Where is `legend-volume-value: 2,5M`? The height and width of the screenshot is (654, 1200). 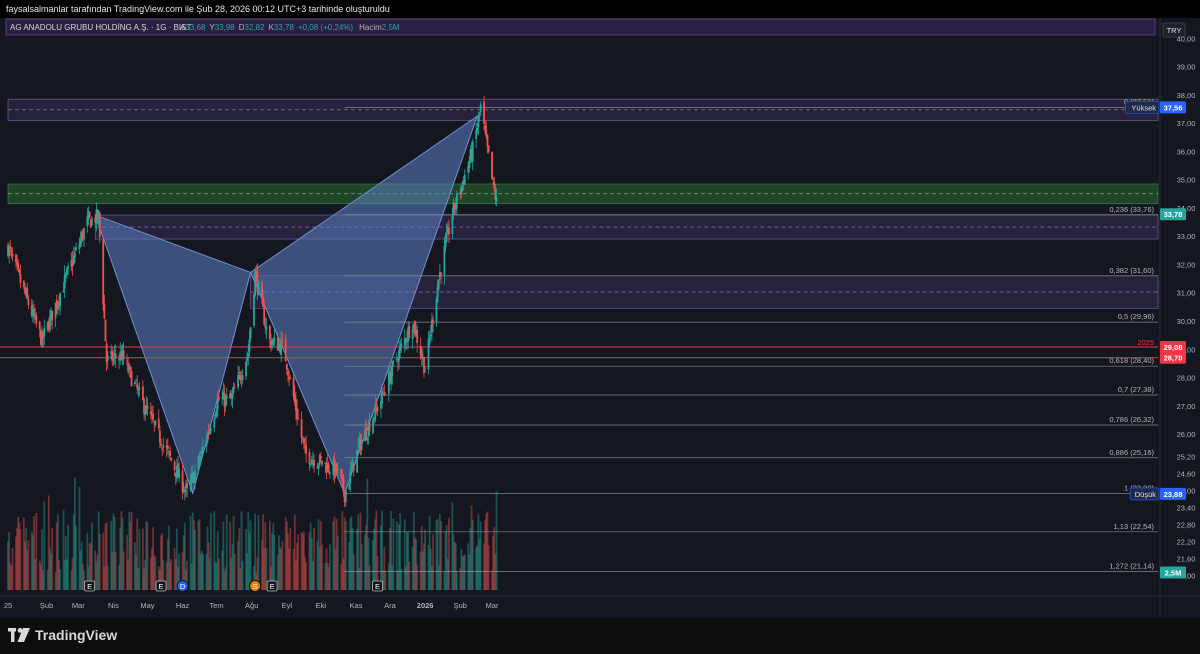
legend-volume-value: 2,5M is located at coordinates (391, 27).